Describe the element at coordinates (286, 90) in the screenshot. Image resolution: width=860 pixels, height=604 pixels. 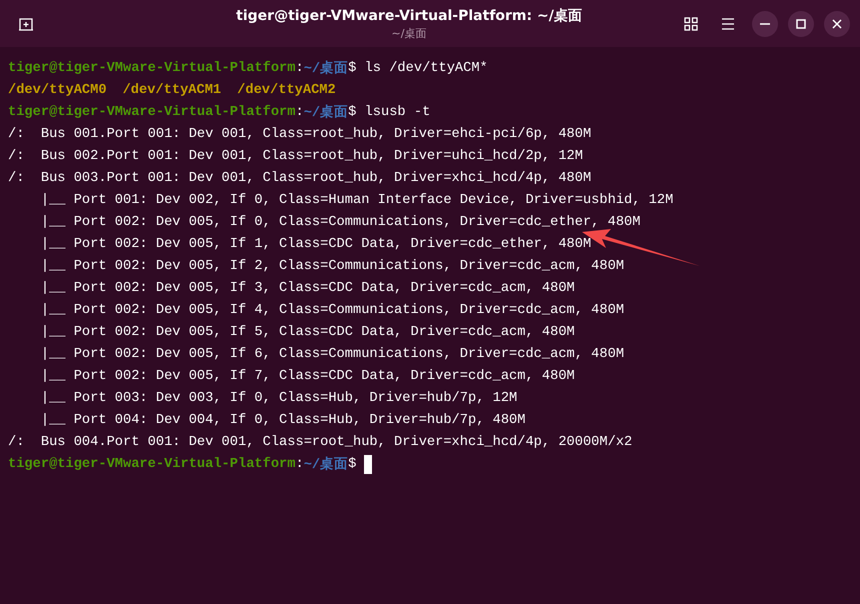
I see `device-file-name: /dev/ttyACM2` at that location.